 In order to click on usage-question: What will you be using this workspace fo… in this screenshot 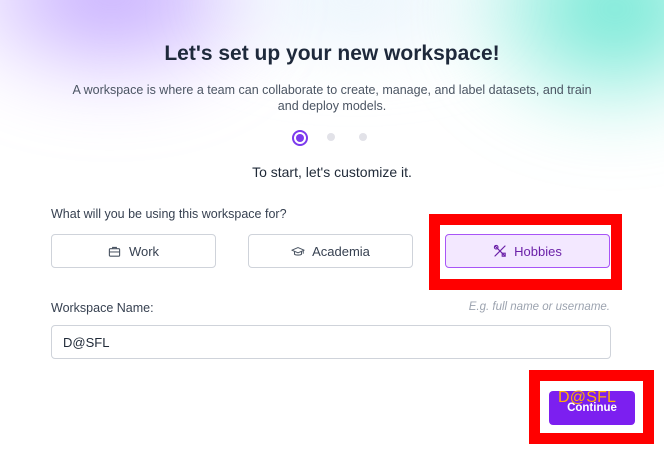, I will do `click(169, 214)`.